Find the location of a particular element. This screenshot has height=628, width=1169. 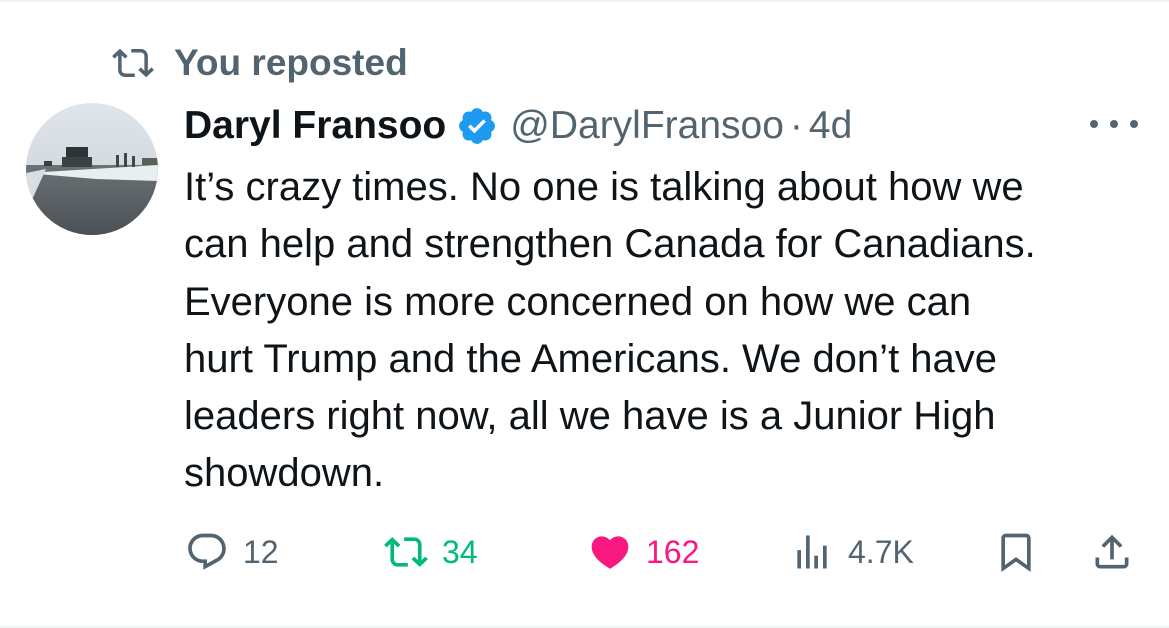

author-handle: @DarylFransoo is located at coordinates (647, 126).